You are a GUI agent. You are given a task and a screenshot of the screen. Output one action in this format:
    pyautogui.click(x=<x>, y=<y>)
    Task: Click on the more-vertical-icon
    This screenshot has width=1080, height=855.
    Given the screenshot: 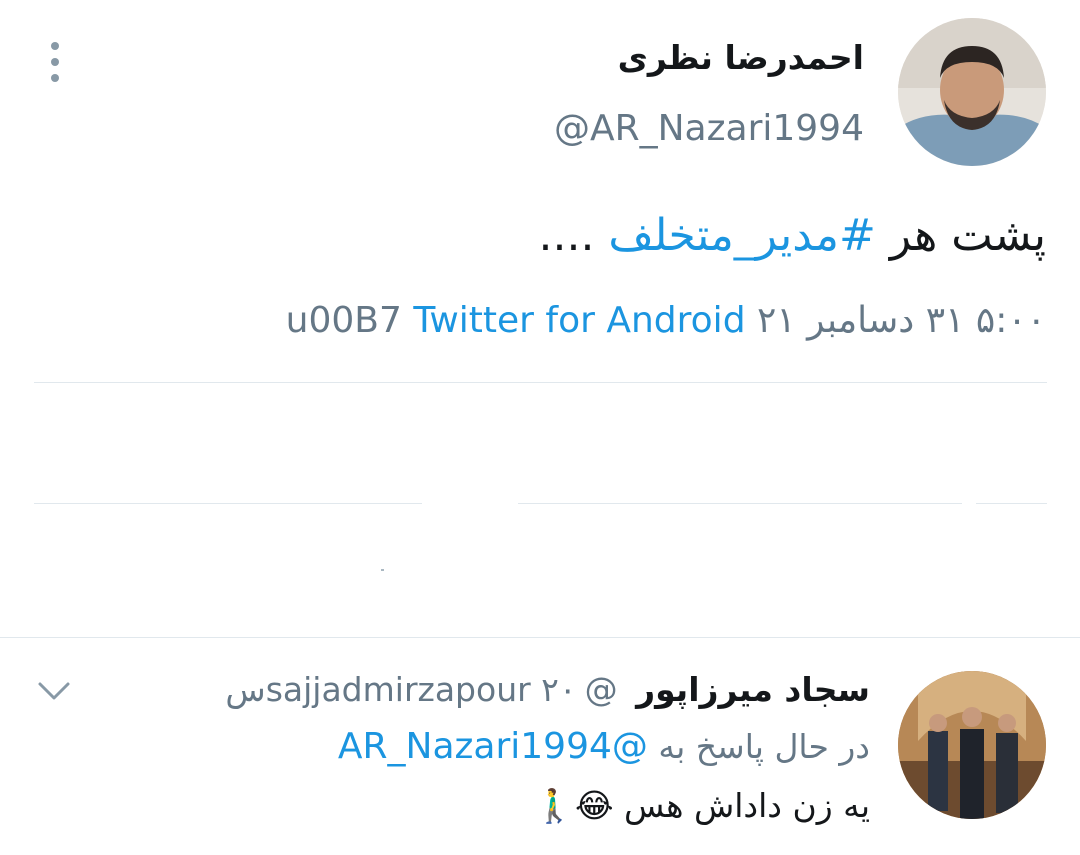 What is the action you would take?
    pyautogui.click(x=55, y=46)
    